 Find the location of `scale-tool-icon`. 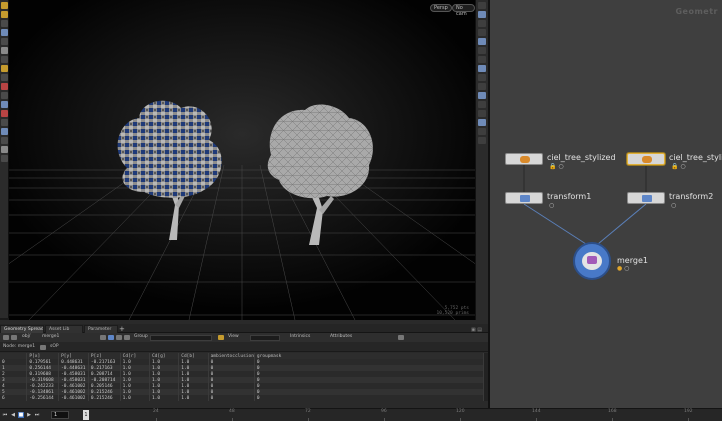

scale-tool-icon is located at coordinates (4, 32).